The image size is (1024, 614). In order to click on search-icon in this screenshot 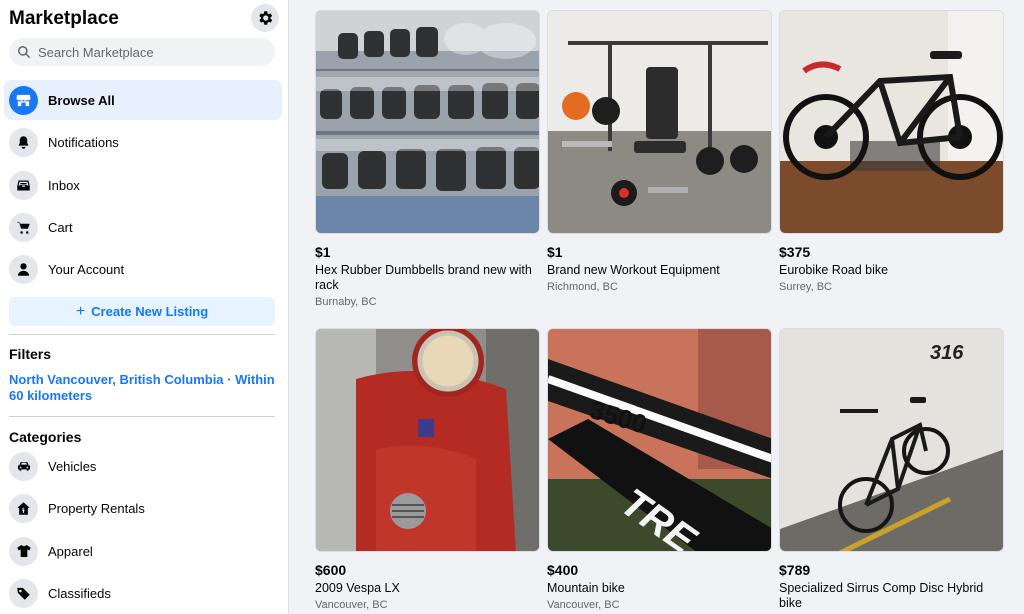, I will do `click(24, 52)`.